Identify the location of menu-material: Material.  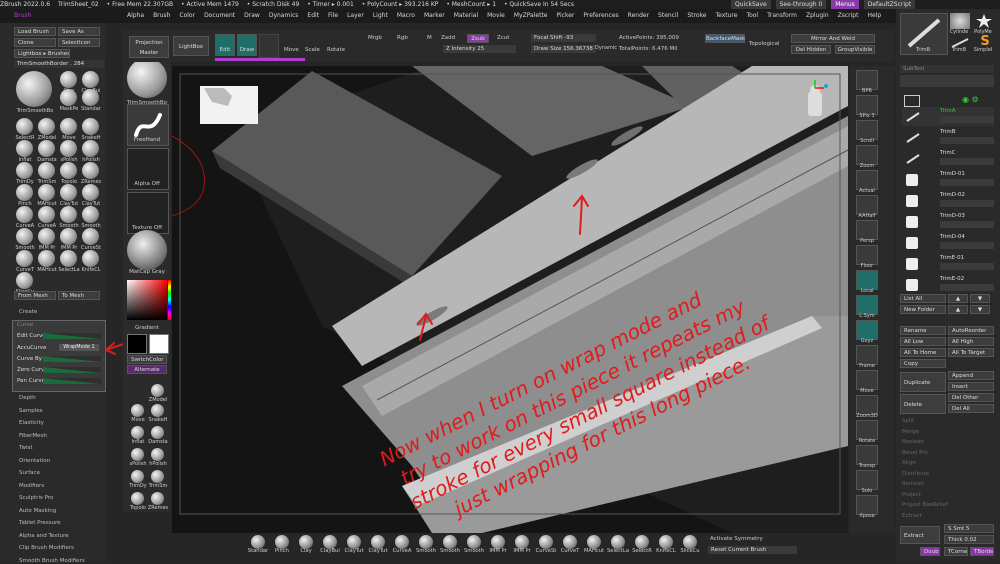
(466, 15).